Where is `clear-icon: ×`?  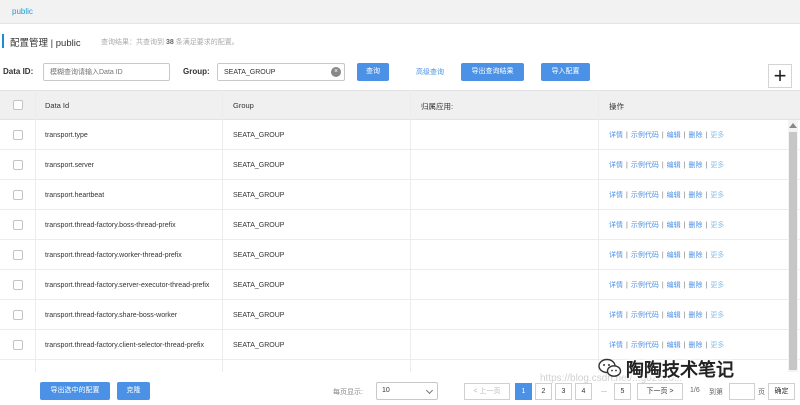
clear-icon: × is located at coordinates (336, 72).